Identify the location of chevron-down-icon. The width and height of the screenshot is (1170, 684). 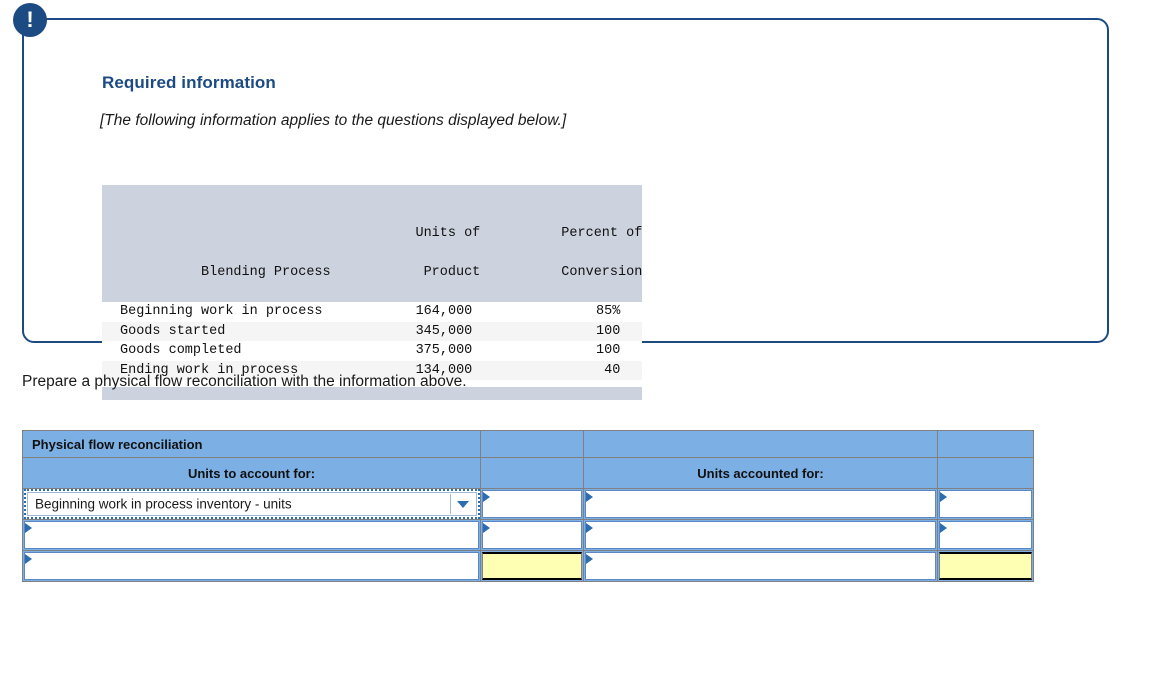
(463, 504).